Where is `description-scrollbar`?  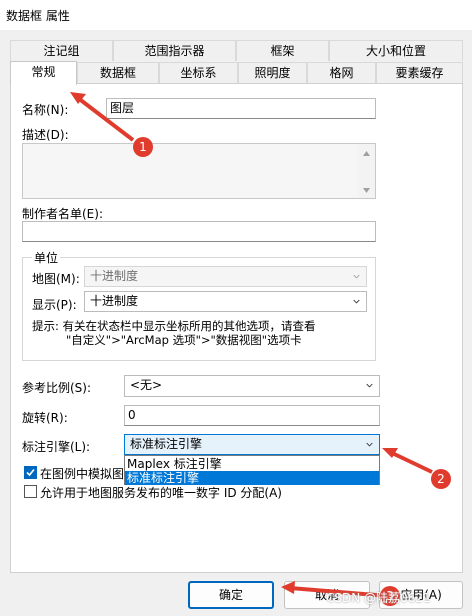 description-scrollbar is located at coordinates (366, 171).